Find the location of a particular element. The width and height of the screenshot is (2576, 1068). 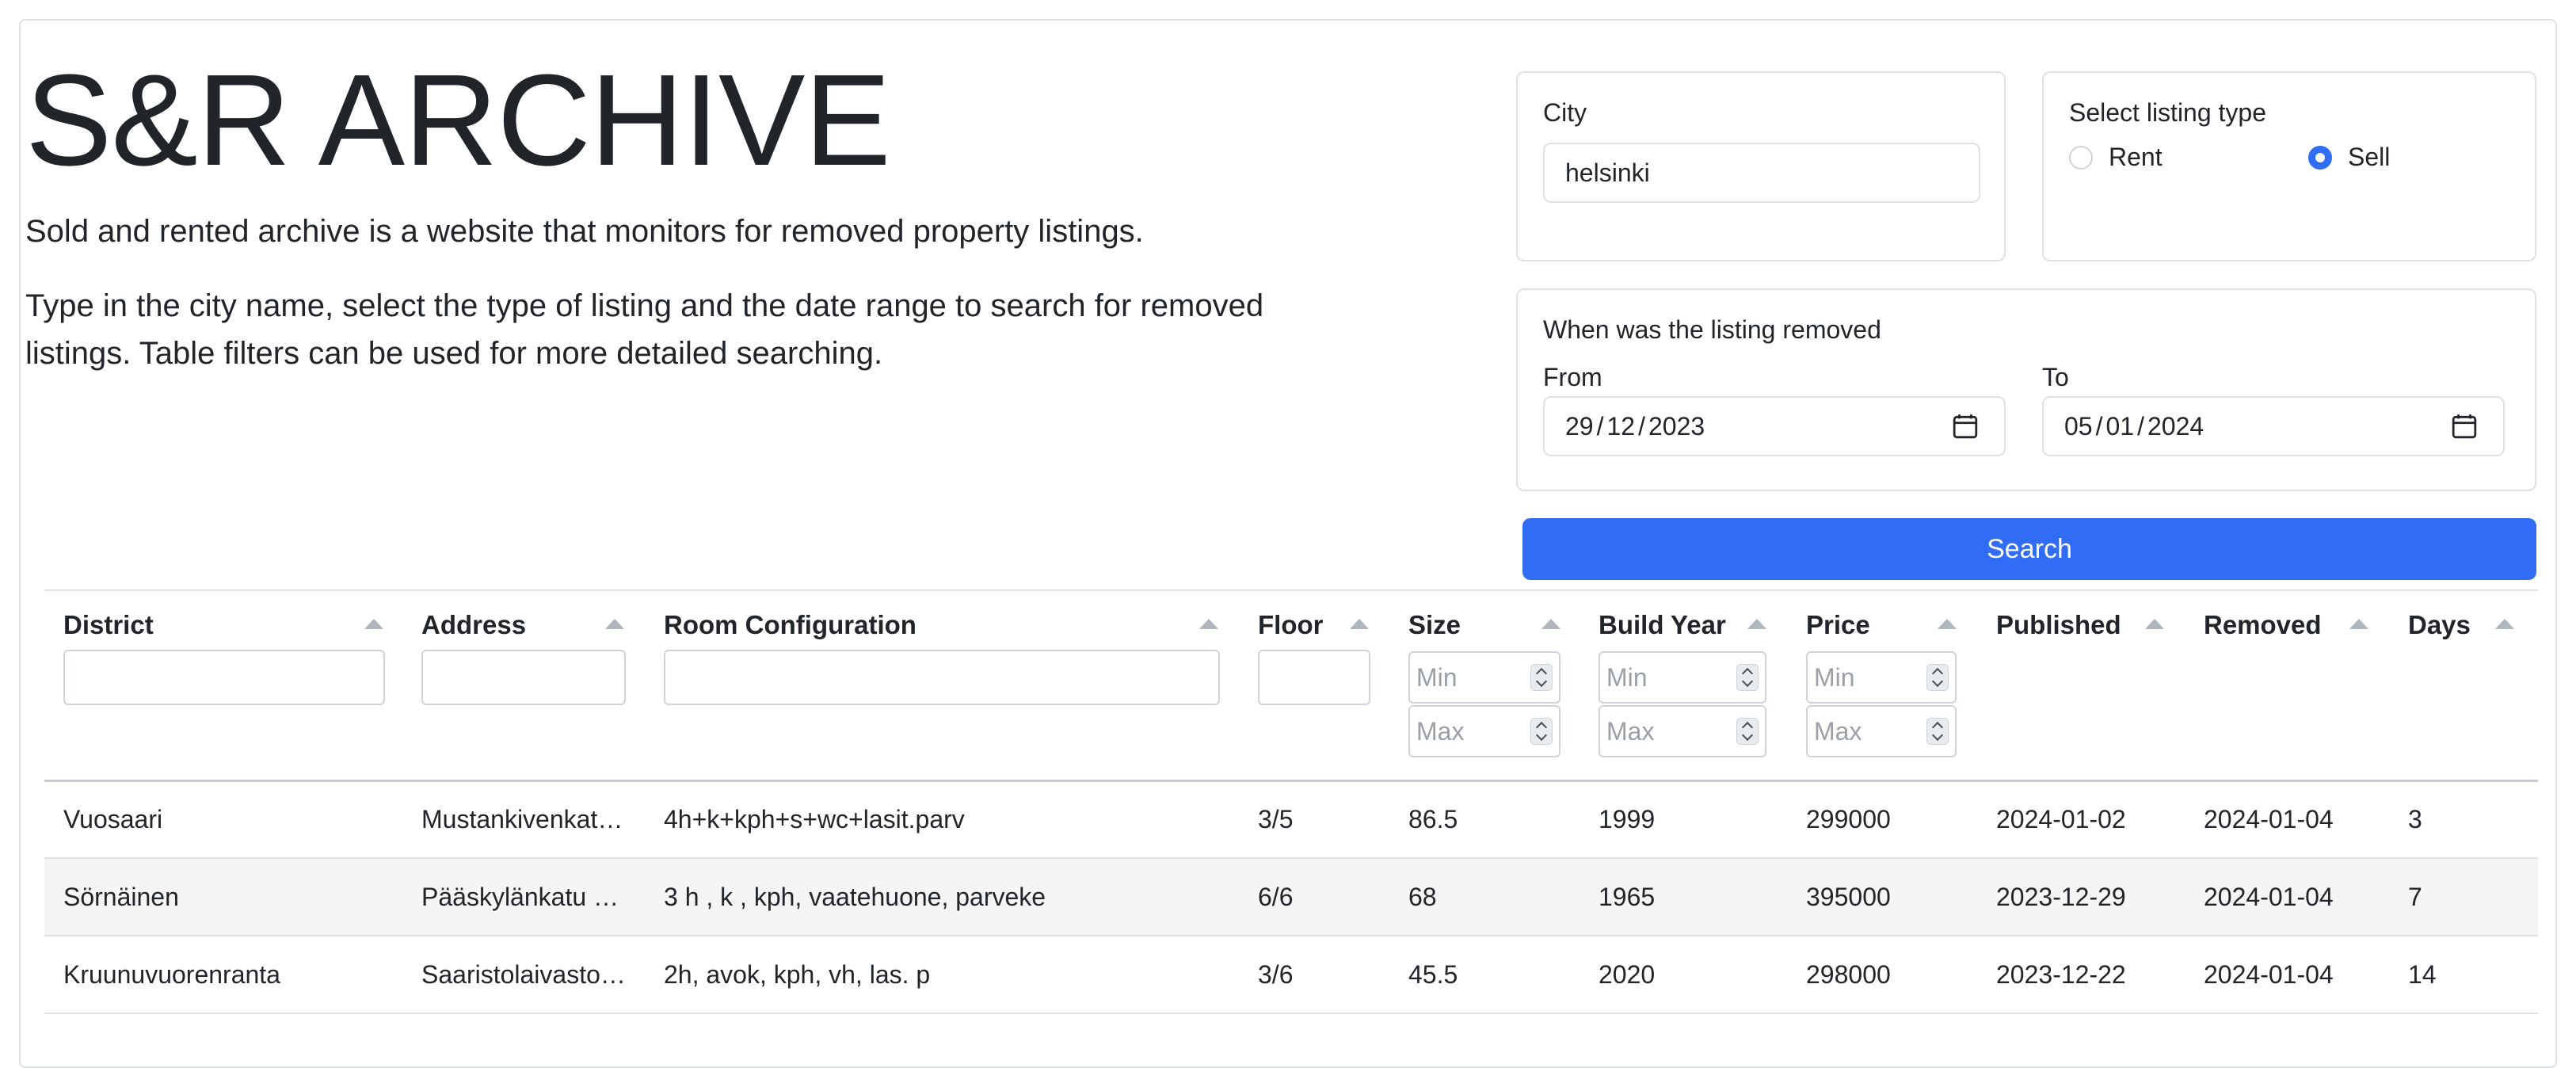

sell-label: Sell is located at coordinates (2369, 157).